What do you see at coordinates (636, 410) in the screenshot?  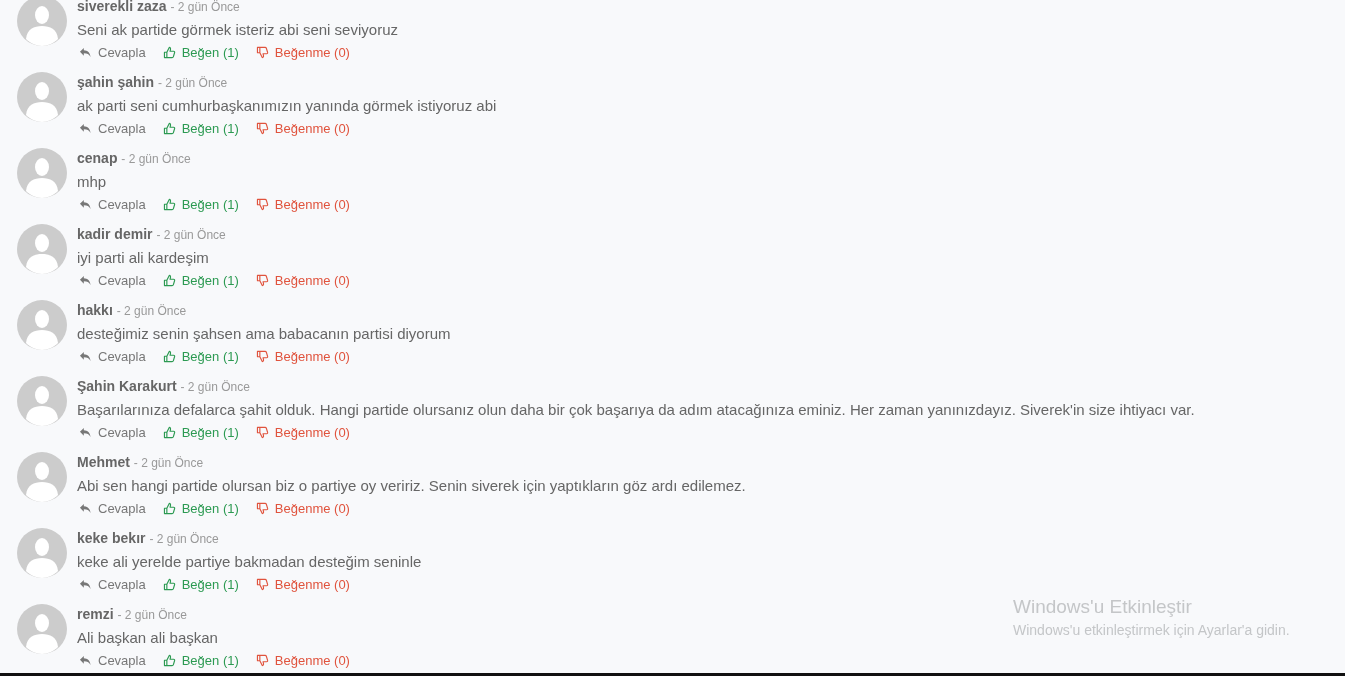 I see `comment-text: Başarılarınıza defalarca şahit olduk. Hangi partide olursanız olun daha bir çok başarıya da adım atacağınıza eminiz. Her zaman yanınızdayız. Siverek'in size ihtiyacı var.` at bounding box center [636, 410].